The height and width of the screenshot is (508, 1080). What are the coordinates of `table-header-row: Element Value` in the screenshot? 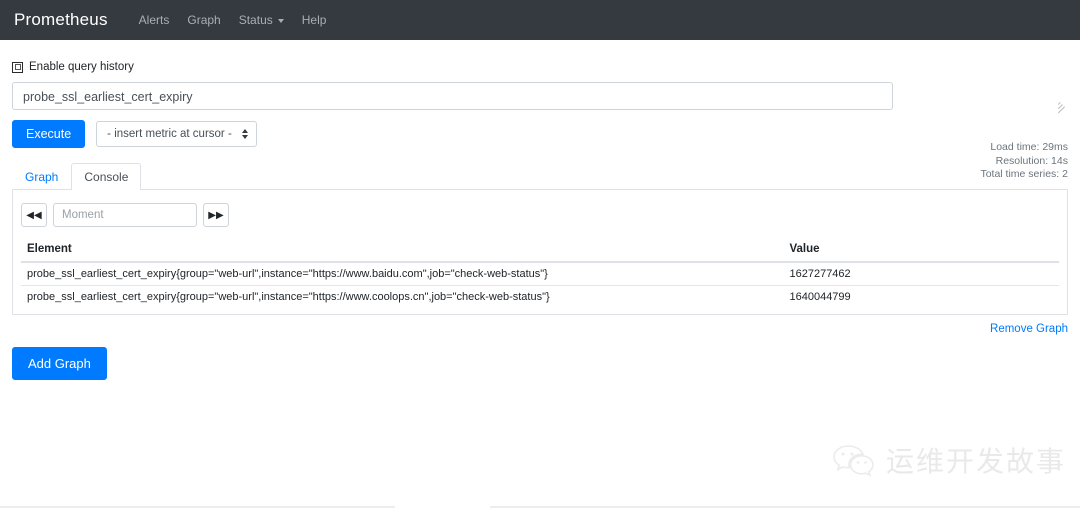 It's located at (540, 251).